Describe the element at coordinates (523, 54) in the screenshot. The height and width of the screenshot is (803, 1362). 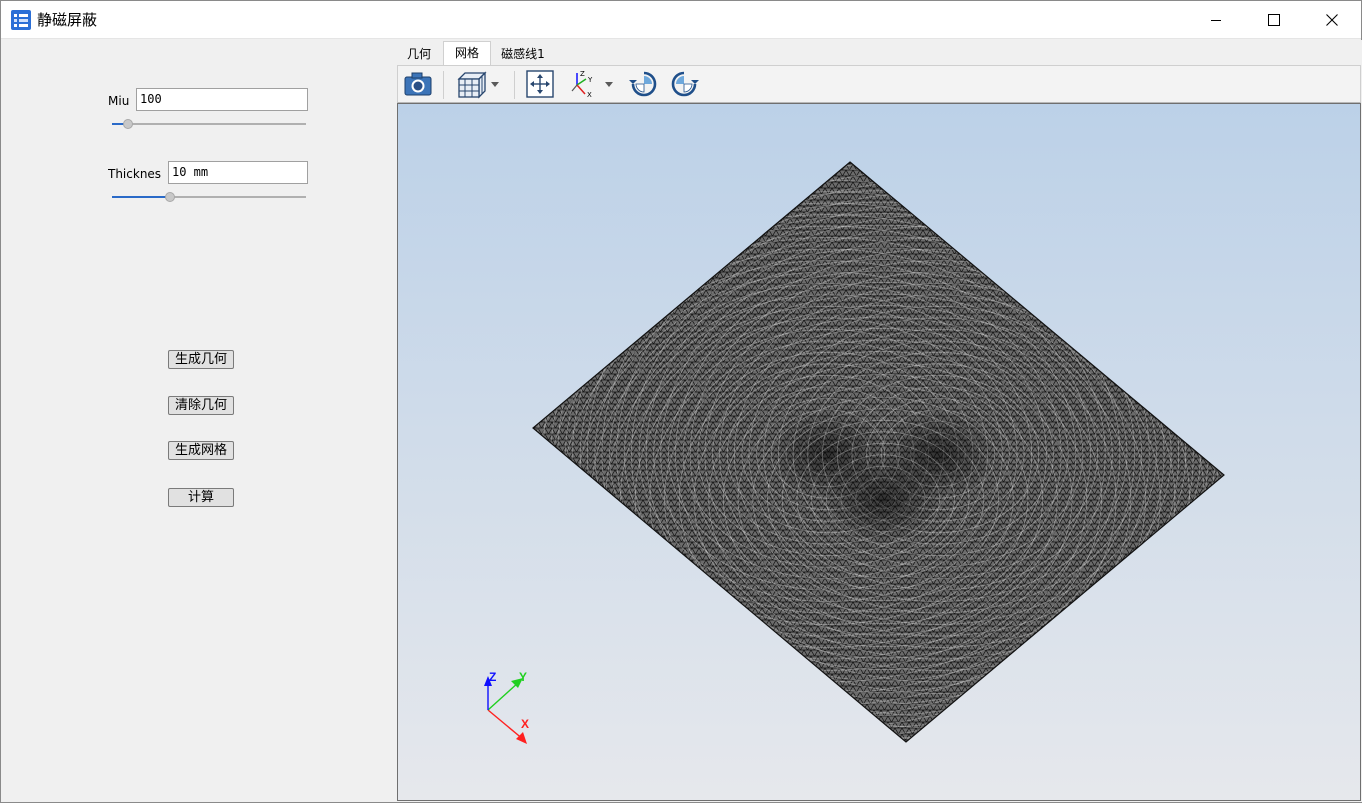
I see `tab-flux-lines-1: 磁感线1` at that location.